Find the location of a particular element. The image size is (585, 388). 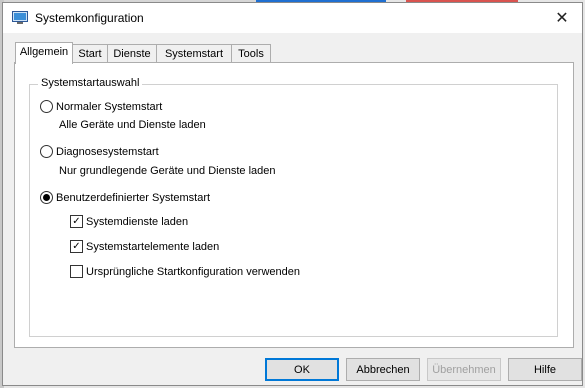

checkbox-load-system-services: ✓ Systemdienste laden is located at coordinates (129, 221).